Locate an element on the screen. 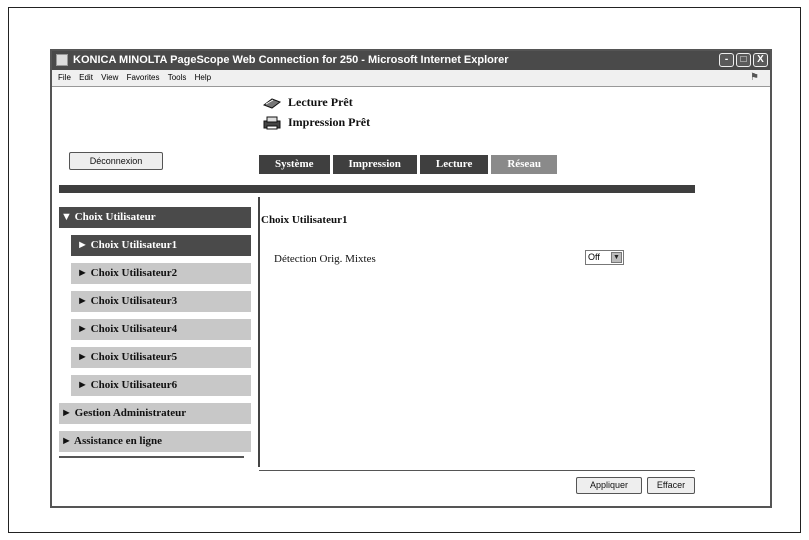 The image size is (809, 540). chevron-down-icon: ▼ is located at coordinates (616, 257).